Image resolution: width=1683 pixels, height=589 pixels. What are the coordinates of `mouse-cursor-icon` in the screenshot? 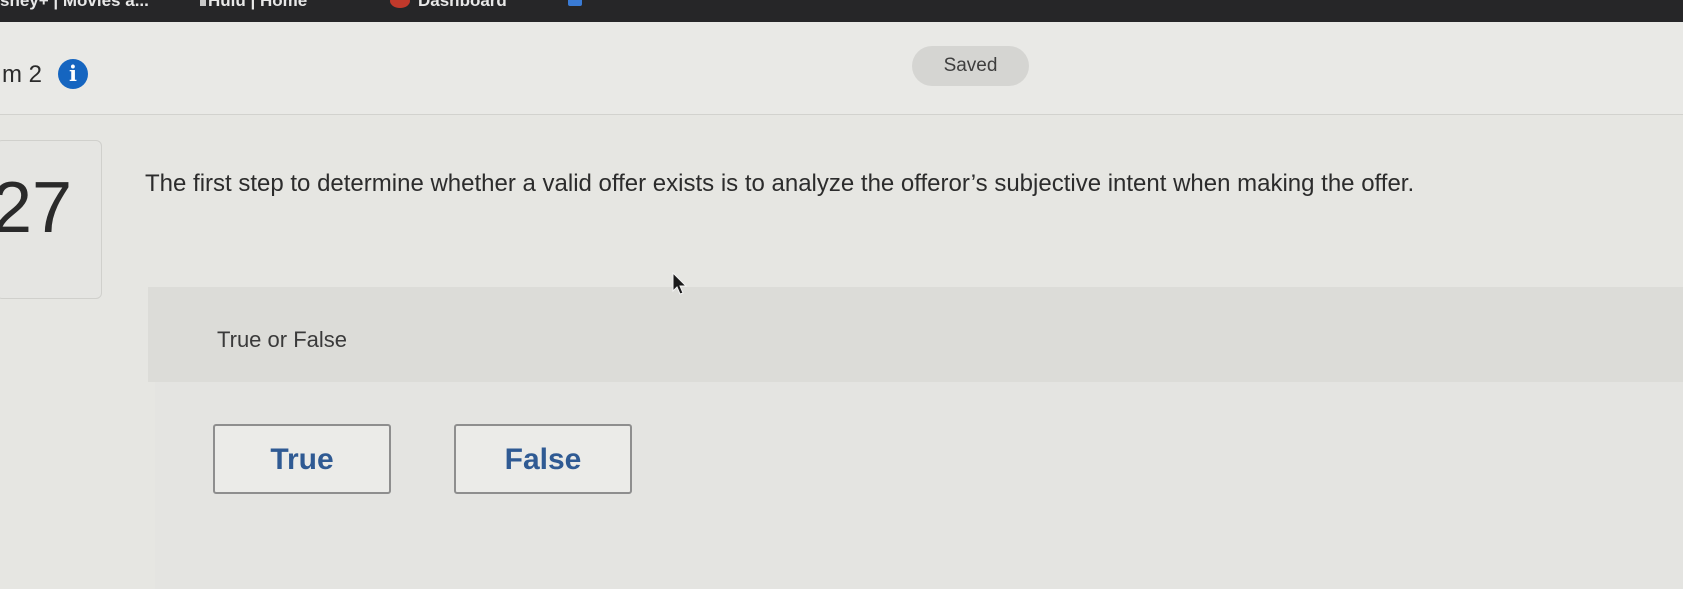 It's located at (680, 283).